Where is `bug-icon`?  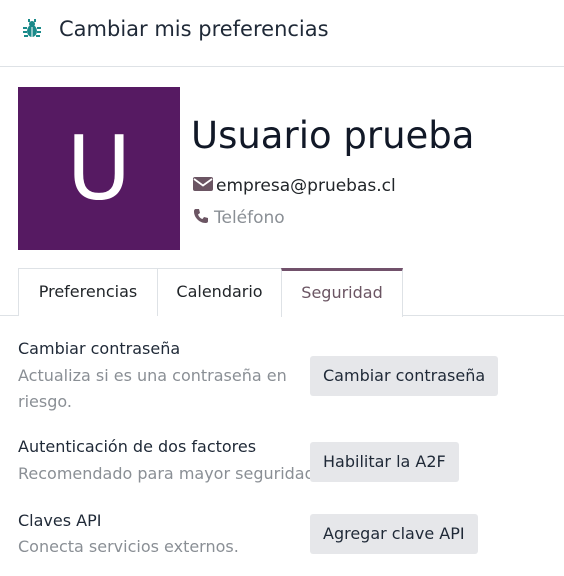 bug-icon is located at coordinates (32, 29).